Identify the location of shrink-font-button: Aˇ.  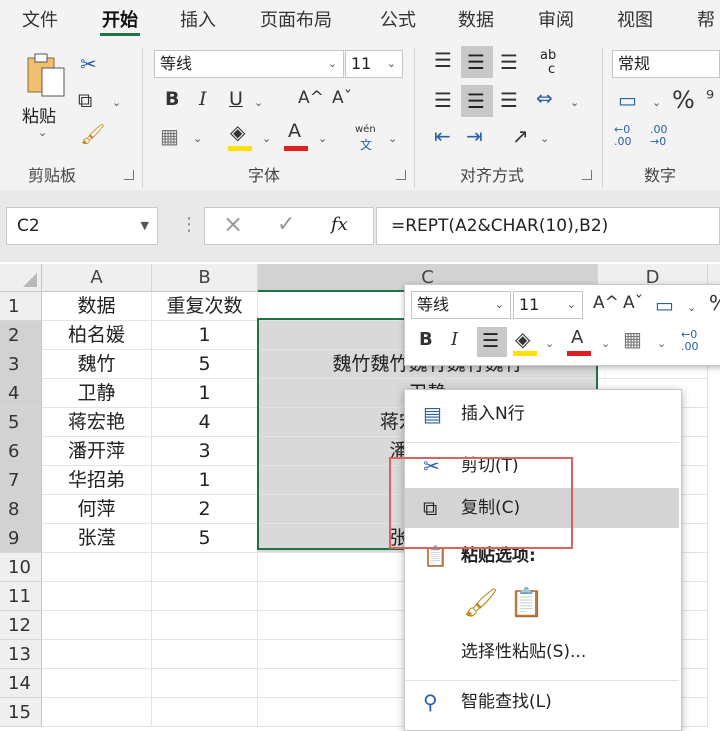
(342, 98).